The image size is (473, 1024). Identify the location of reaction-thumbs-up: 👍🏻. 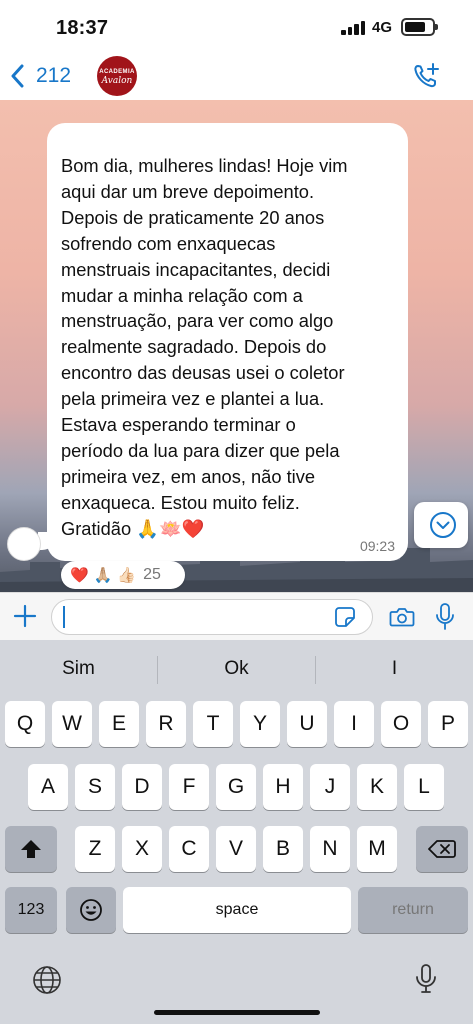
(127, 575).